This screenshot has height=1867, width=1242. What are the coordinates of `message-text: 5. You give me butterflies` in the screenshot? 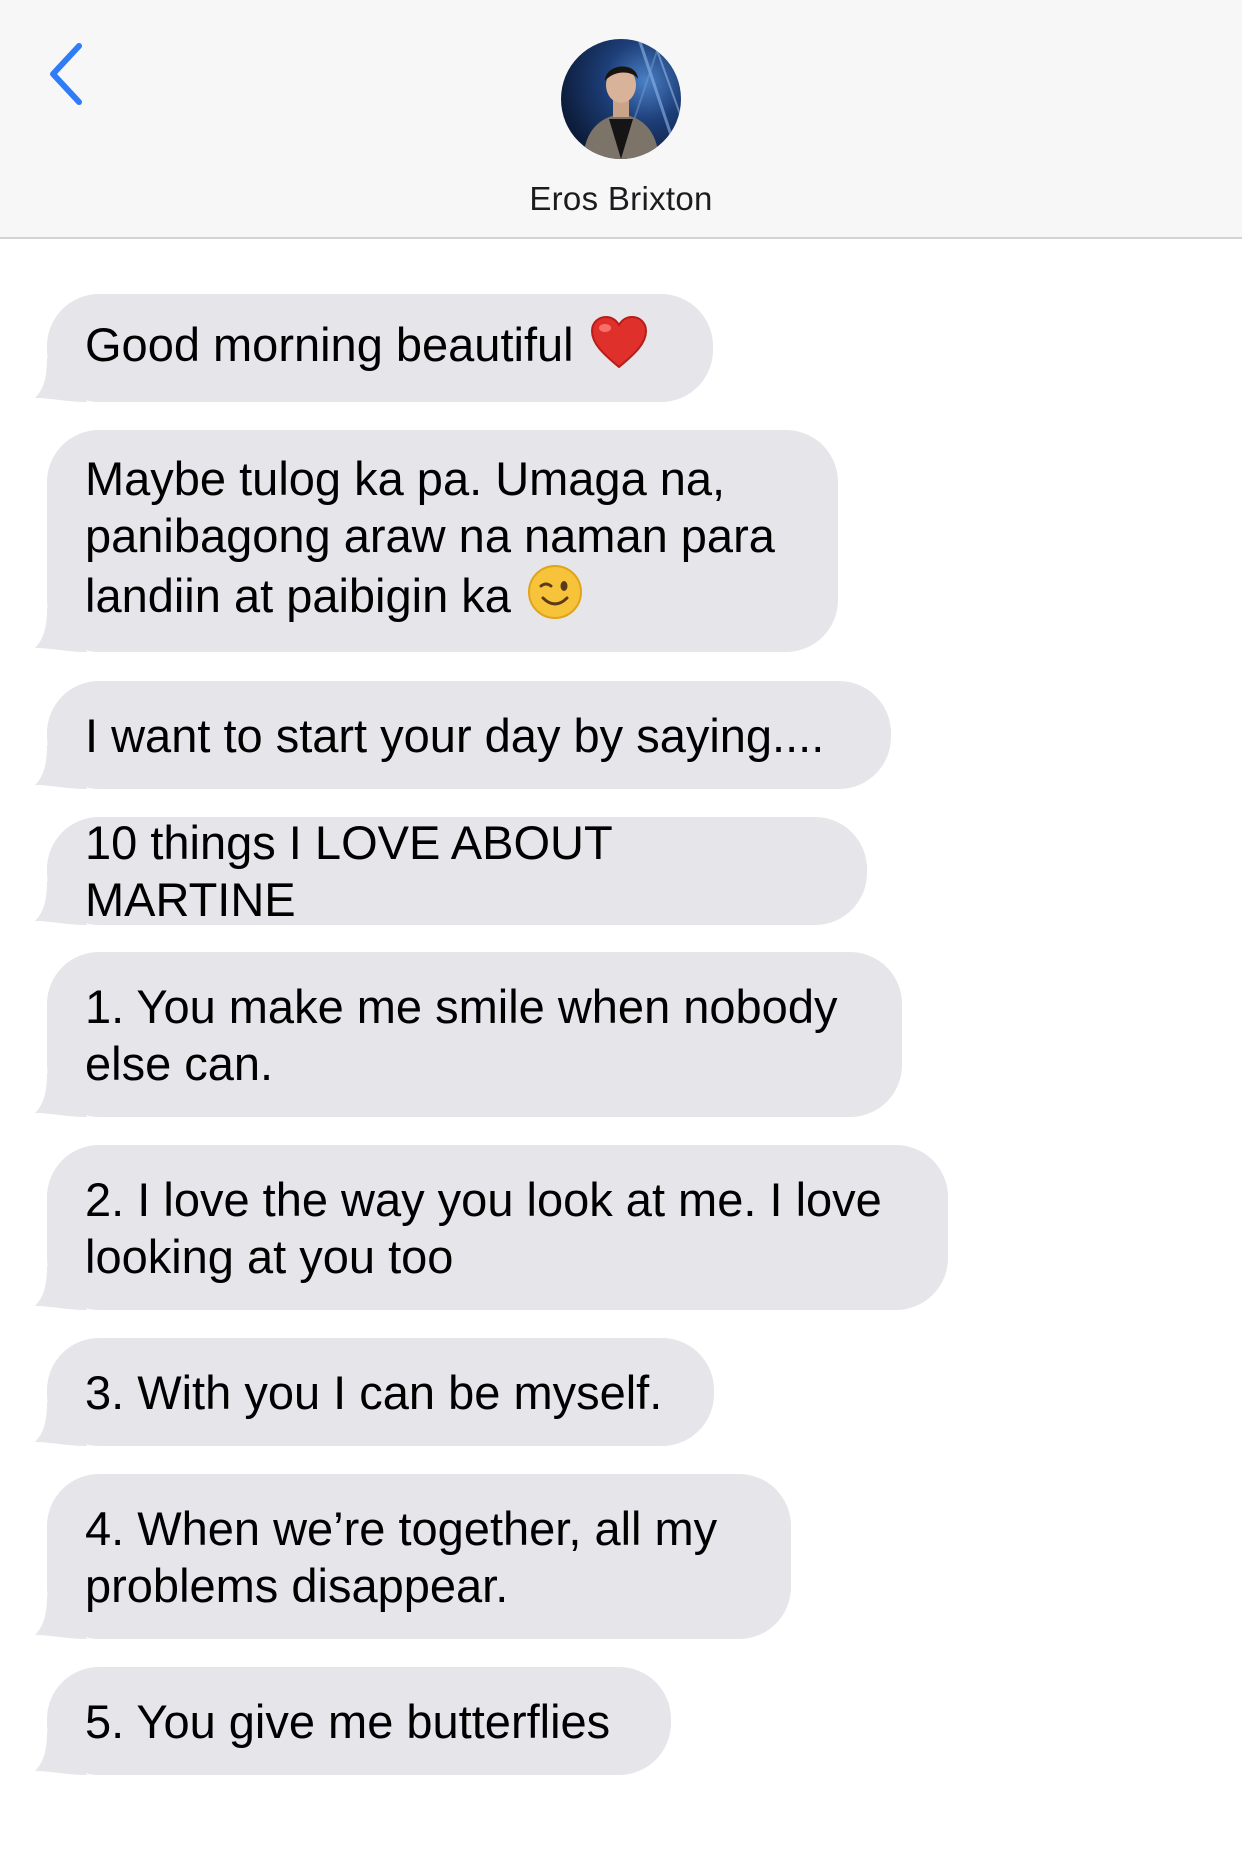 It's located at (348, 1721).